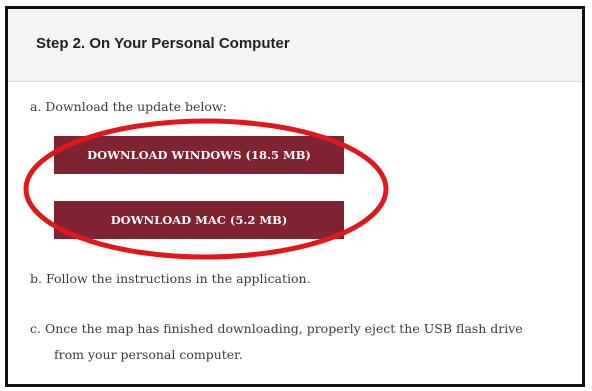 The image size is (592, 391). What do you see at coordinates (128, 106) in the screenshot?
I see `instruction-a: a. Download the update below:` at bounding box center [128, 106].